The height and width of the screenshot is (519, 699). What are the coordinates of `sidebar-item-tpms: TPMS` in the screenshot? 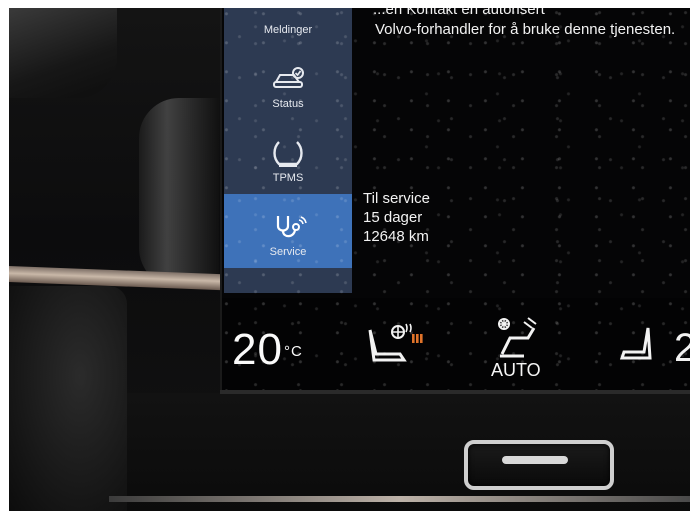 It's located at (288, 157).